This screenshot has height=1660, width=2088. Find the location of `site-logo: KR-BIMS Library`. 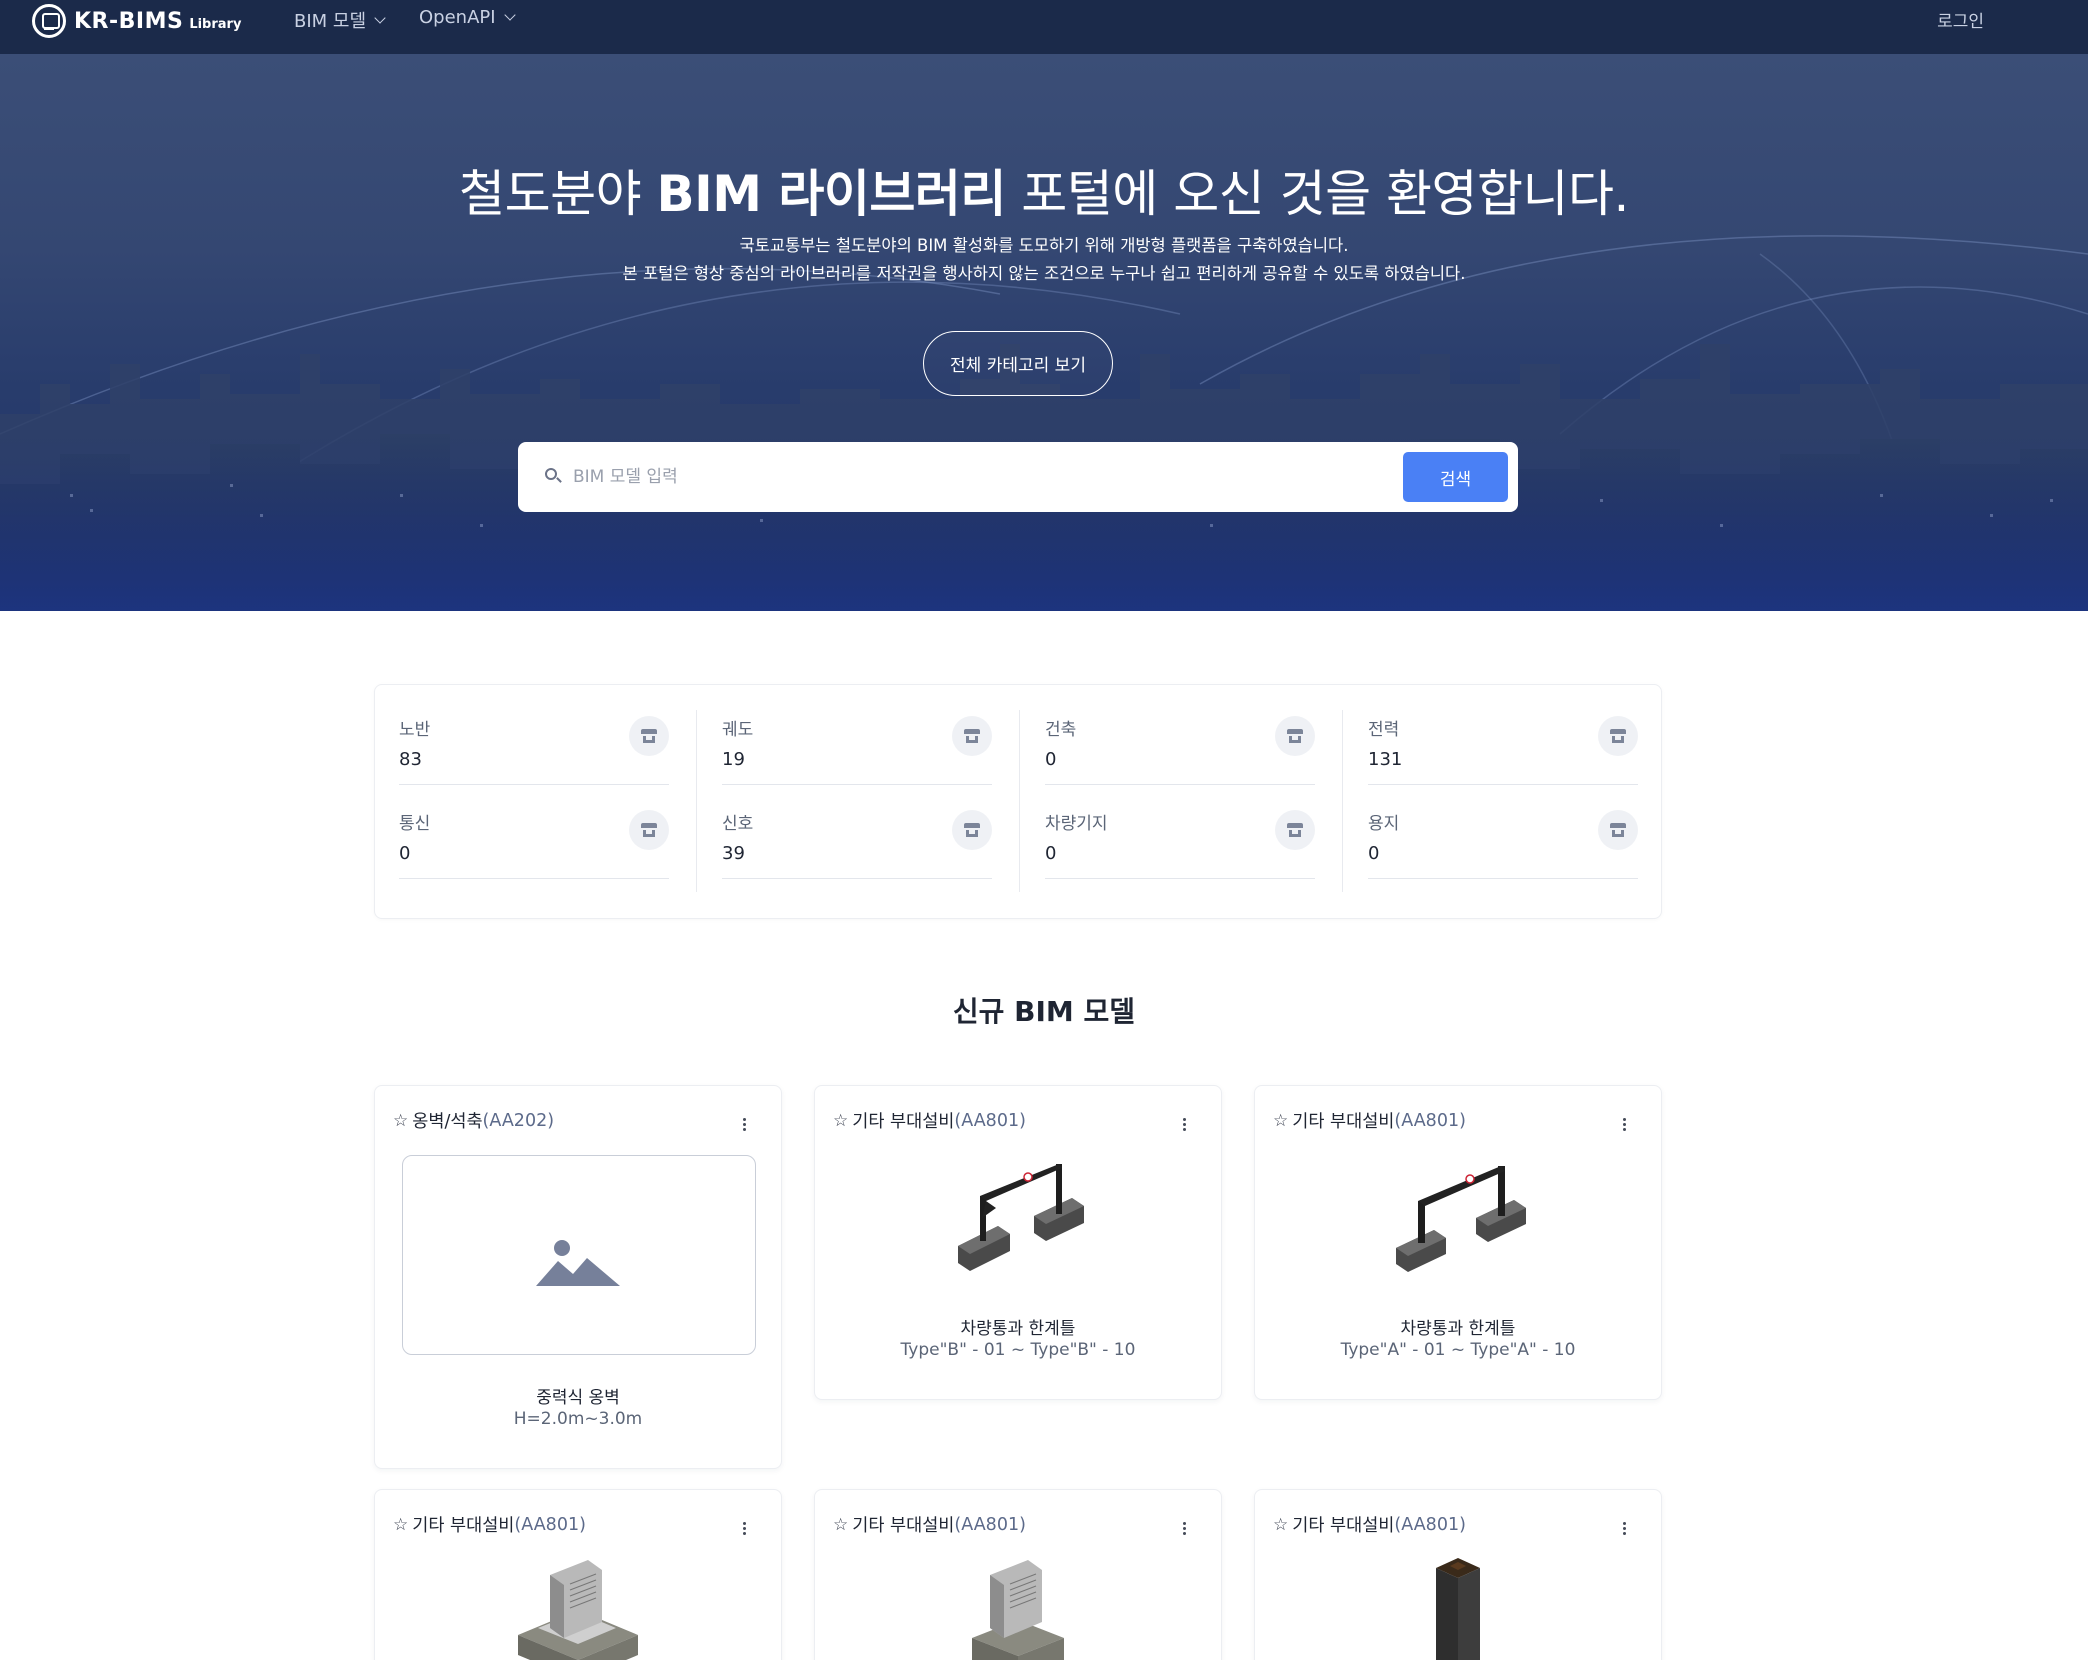

site-logo: KR-BIMS Library is located at coordinates (136, 21).